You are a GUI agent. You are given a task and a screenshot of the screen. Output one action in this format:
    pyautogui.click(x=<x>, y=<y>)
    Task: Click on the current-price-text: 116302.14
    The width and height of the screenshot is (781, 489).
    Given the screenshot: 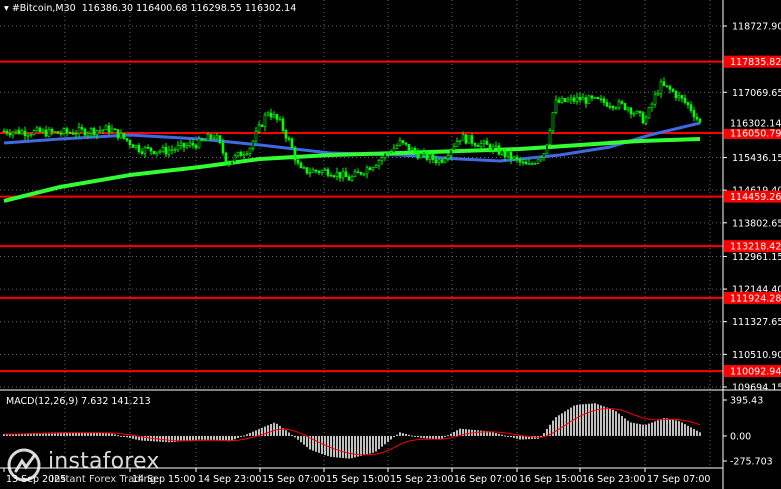 What is the action you would take?
    pyautogui.click(x=755, y=123)
    